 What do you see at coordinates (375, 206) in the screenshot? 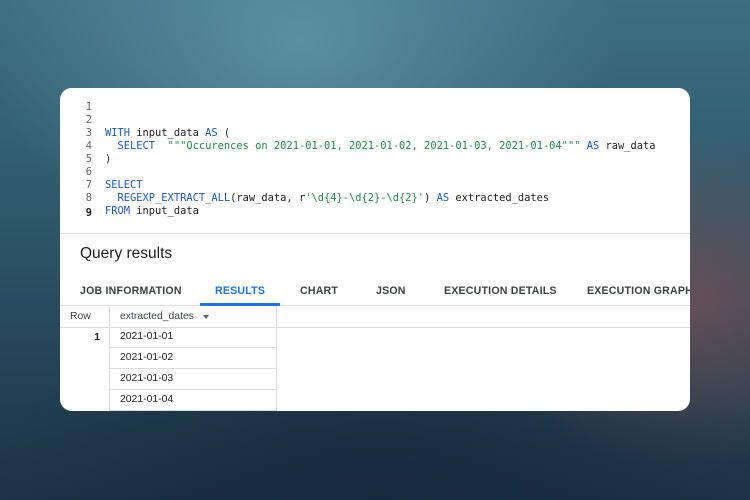
I see `code-line-9: 9` at bounding box center [375, 206].